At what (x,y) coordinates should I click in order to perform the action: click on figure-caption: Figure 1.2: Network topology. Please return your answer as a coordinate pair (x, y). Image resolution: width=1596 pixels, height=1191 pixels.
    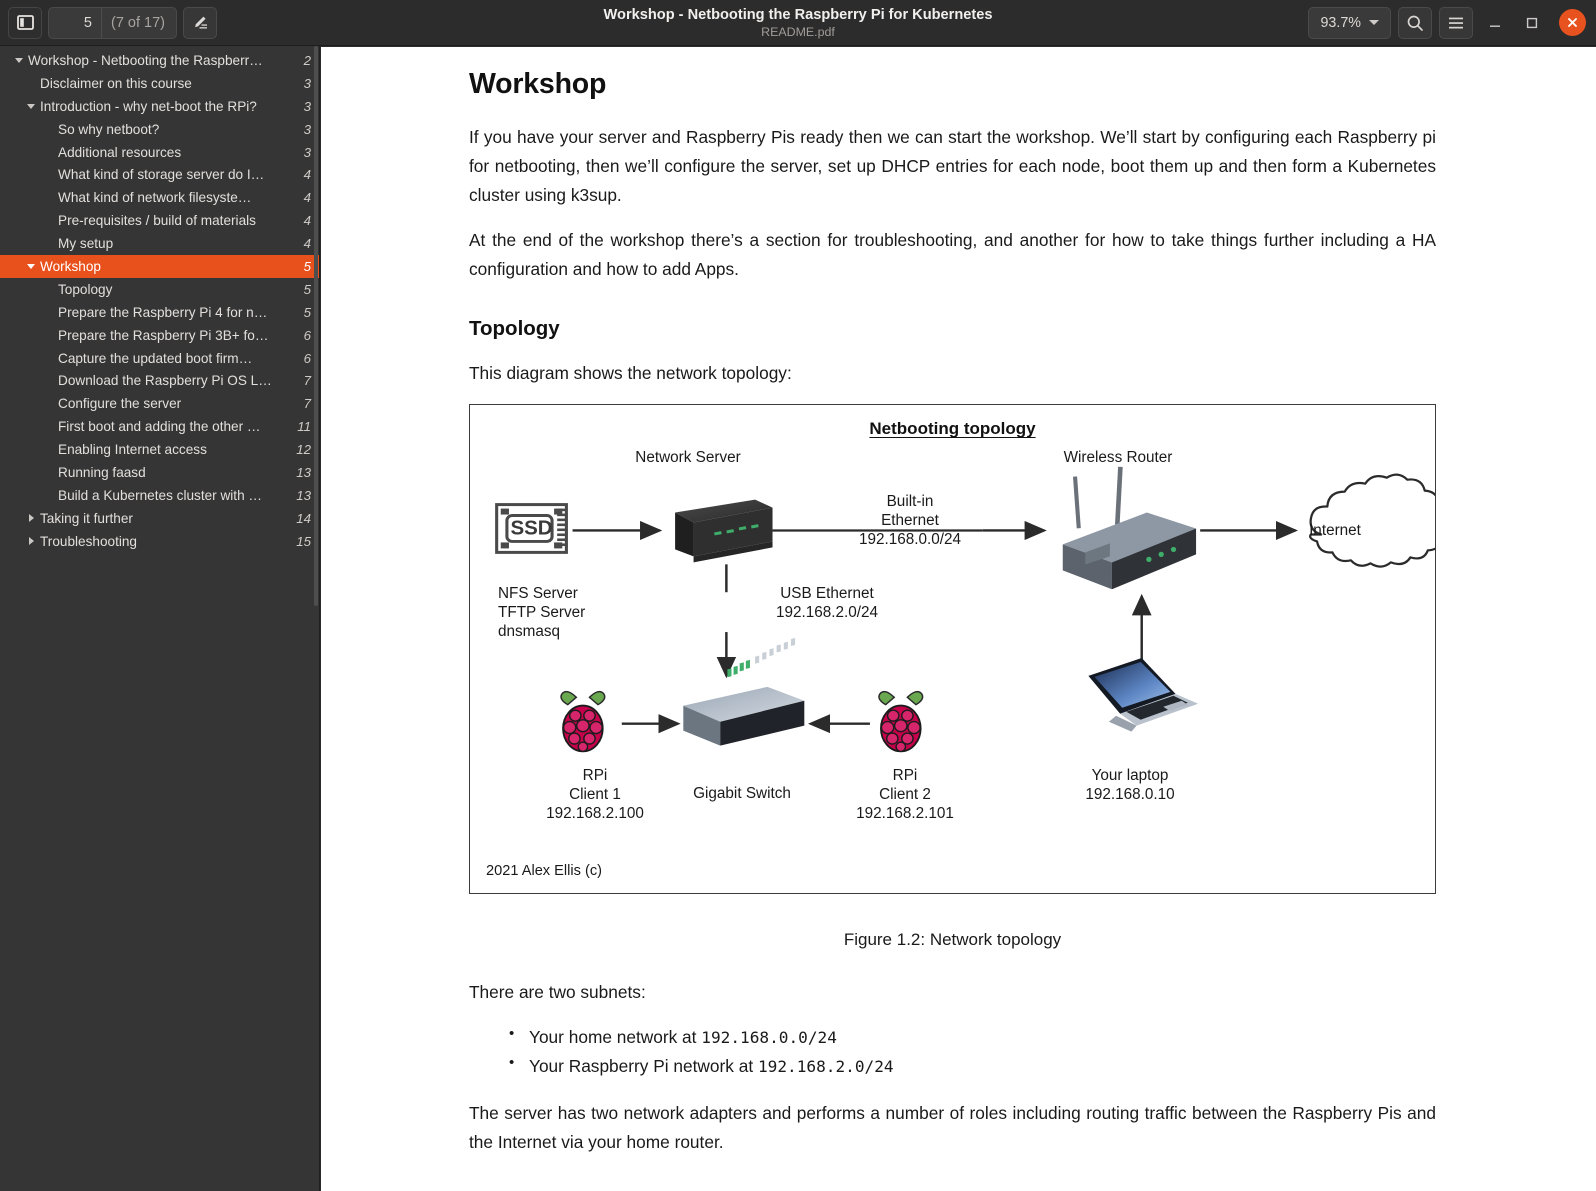
    Looking at the image, I should click on (952, 940).